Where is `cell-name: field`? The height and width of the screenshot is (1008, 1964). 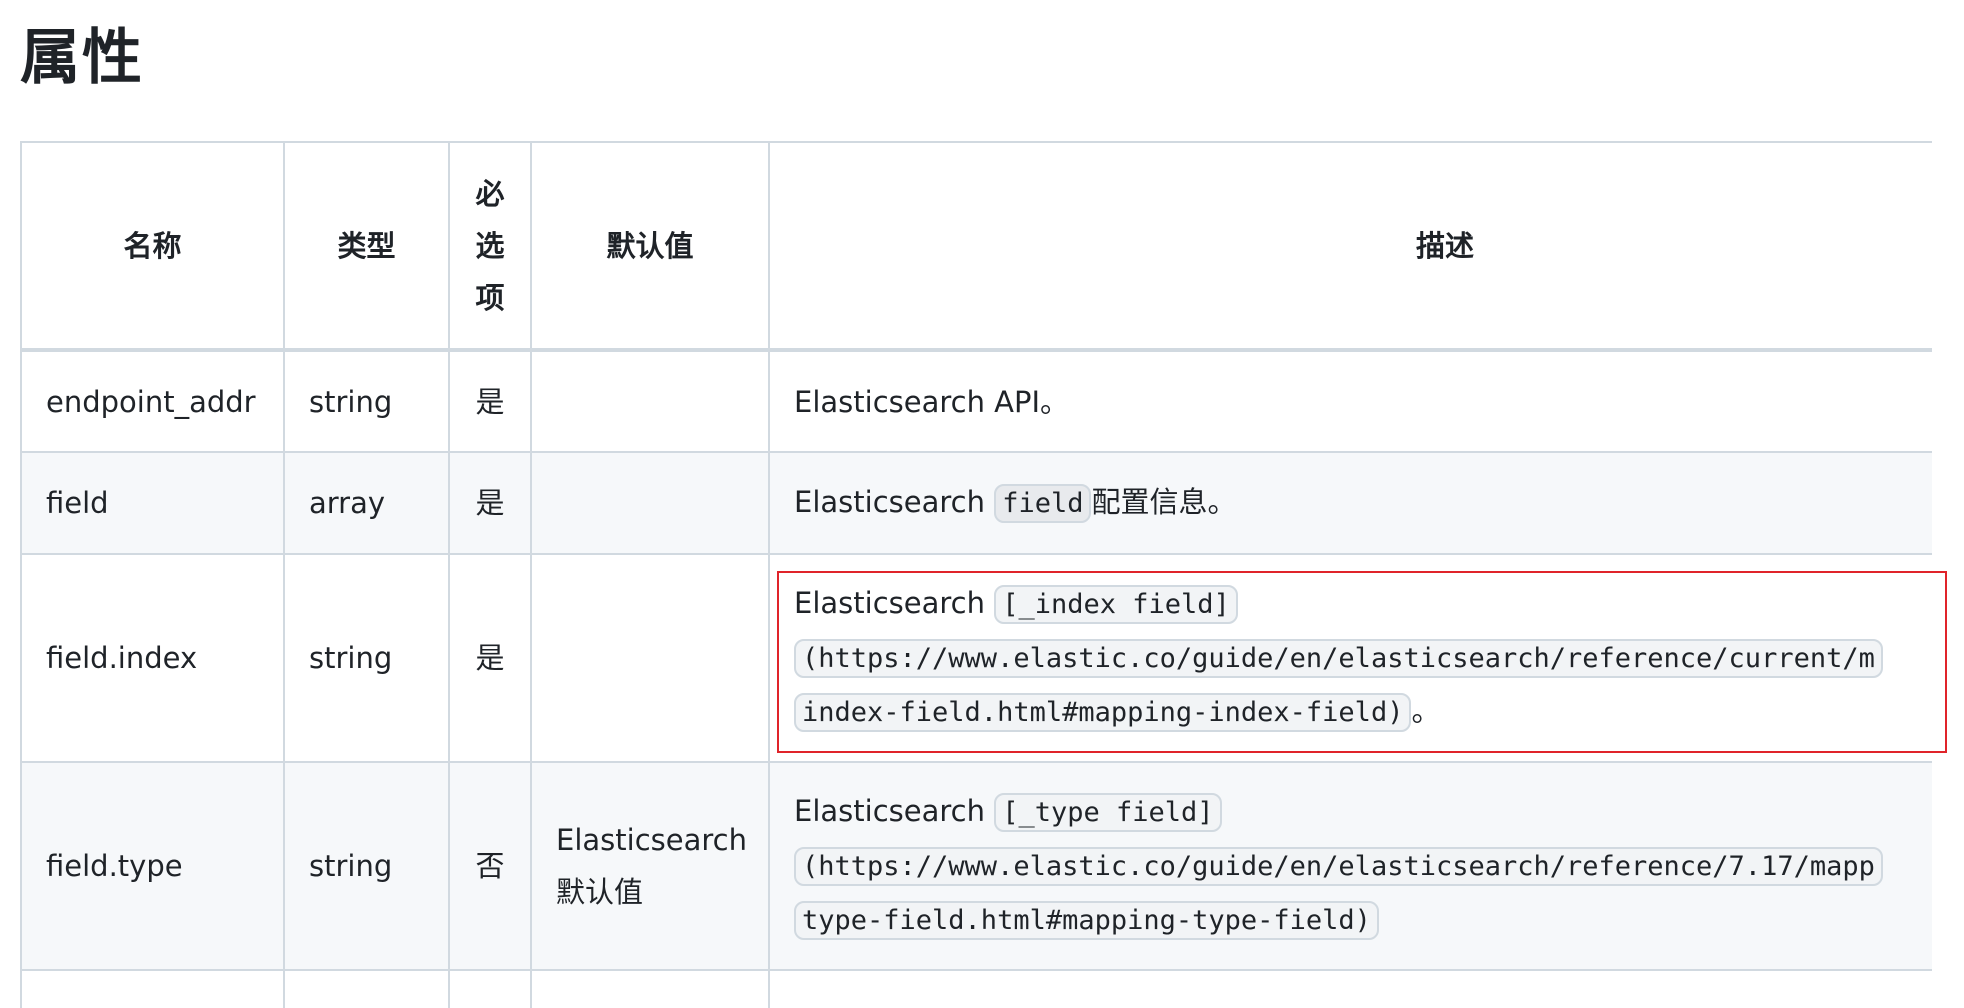
cell-name: field is located at coordinates (152, 503).